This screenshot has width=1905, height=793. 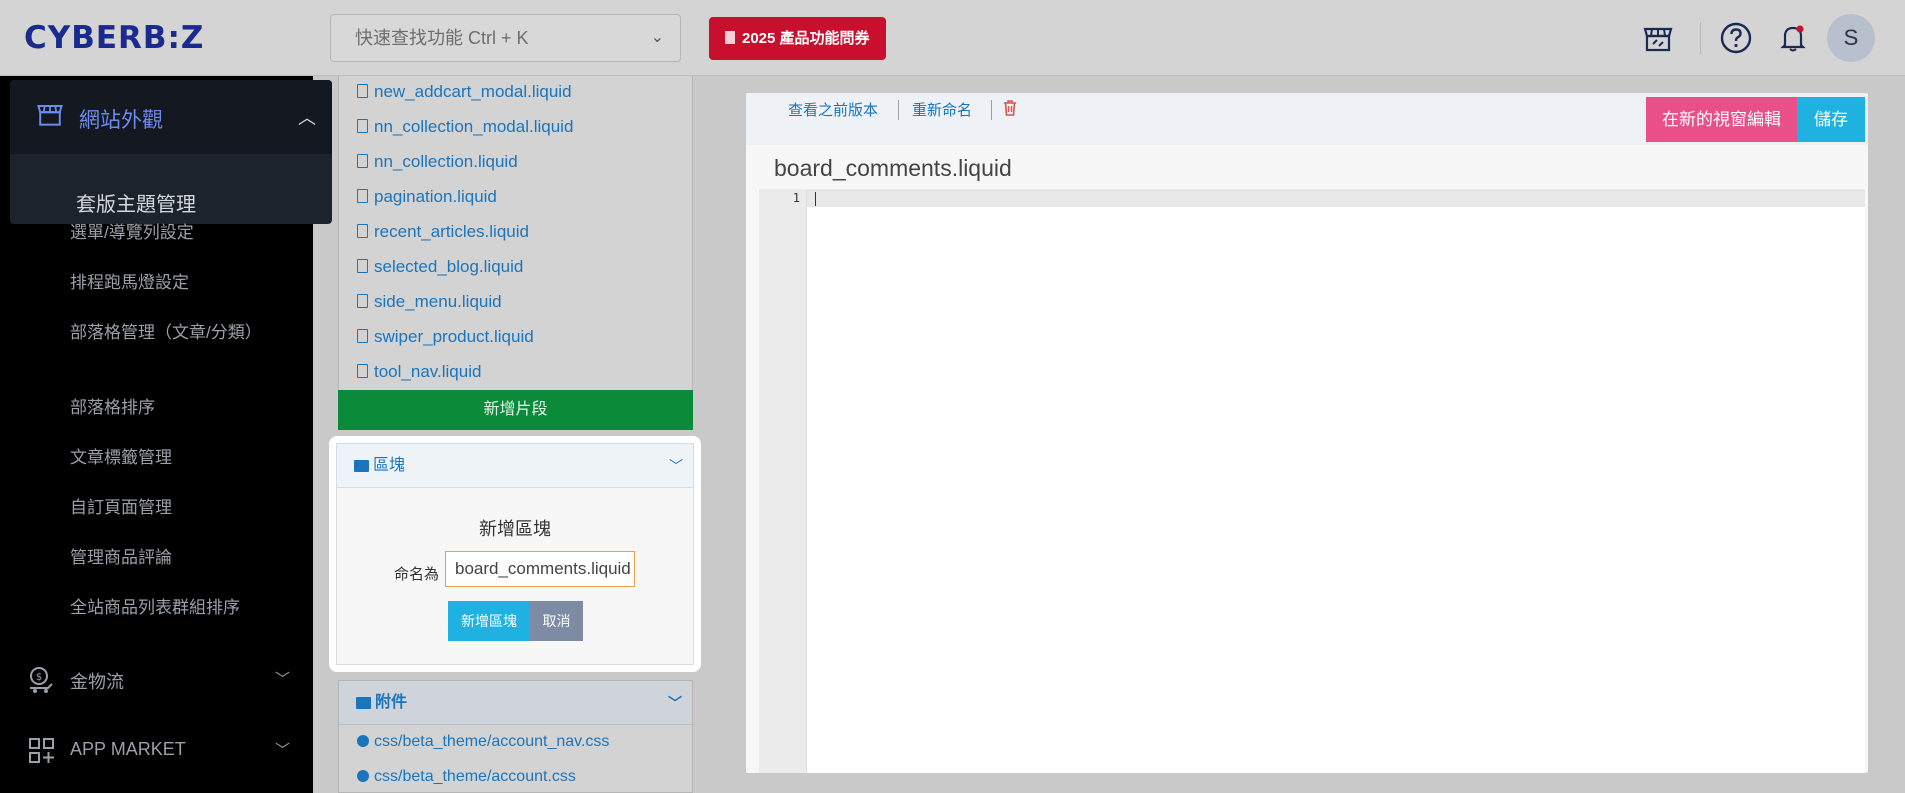 I want to click on chevron-up-icon: ︿, so click(x=307, y=118).